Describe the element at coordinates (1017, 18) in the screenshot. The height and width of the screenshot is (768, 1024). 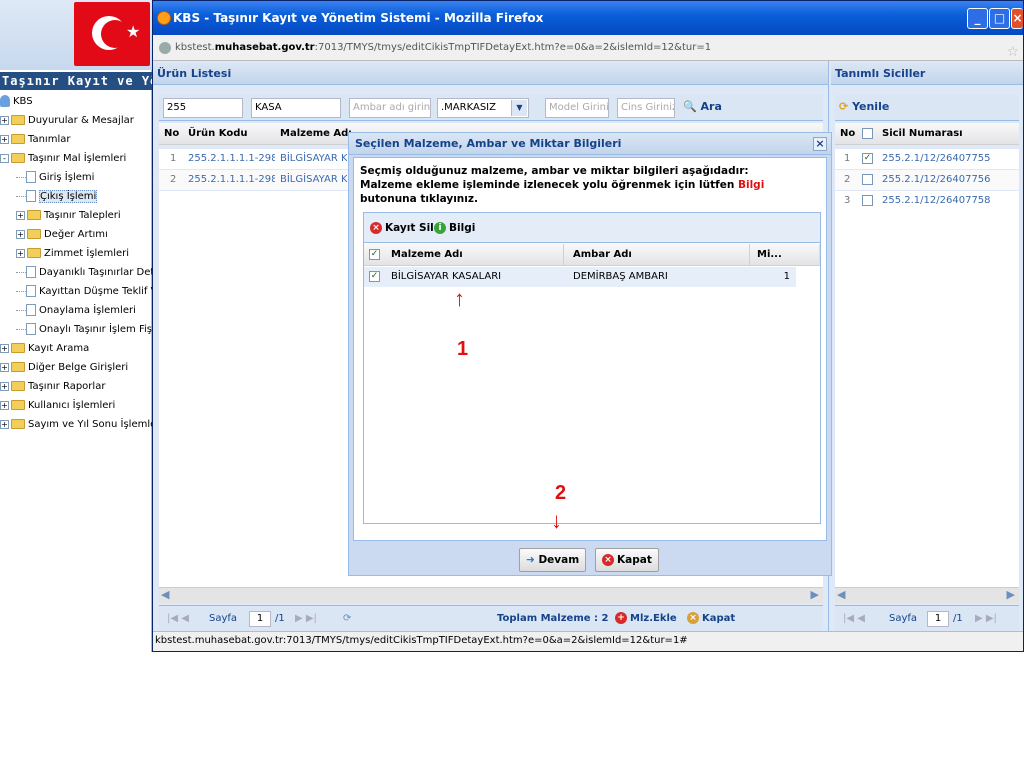
I see `close-button: ×` at that location.